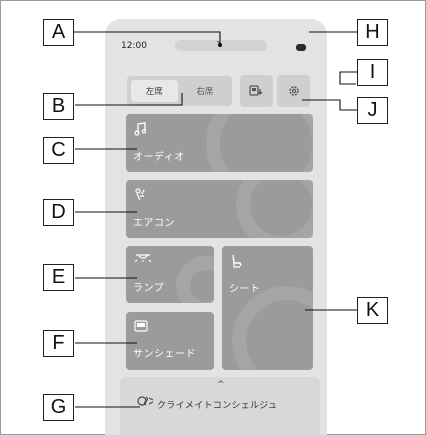 The height and width of the screenshot is (435, 426). Describe the element at coordinates (140, 129) in the screenshot. I see `music-note-icon` at that location.